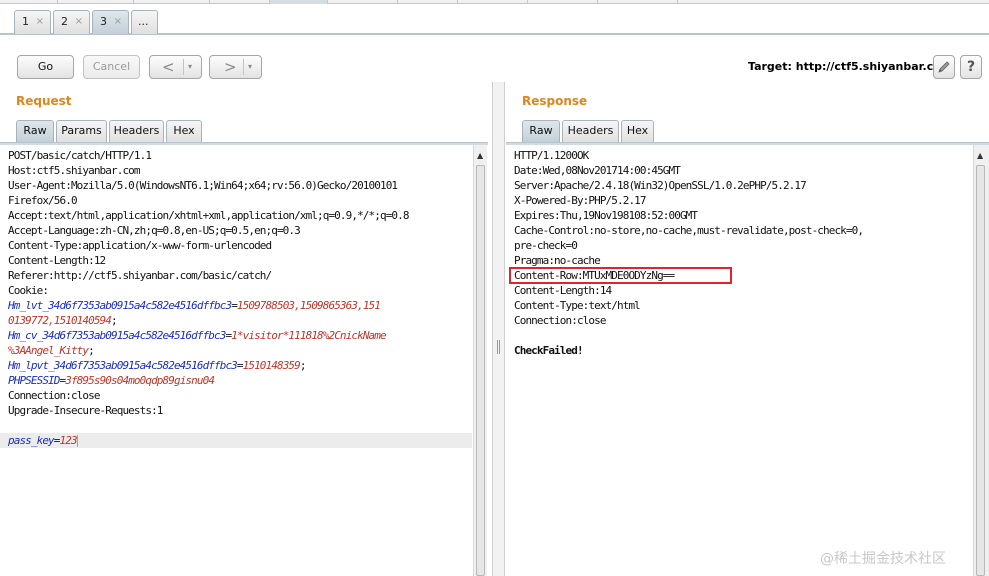 The image size is (989, 576). What do you see at coordinates (44, 101) in the screenshot?
I see `request-title: Request` at bounding box center [44, 101].